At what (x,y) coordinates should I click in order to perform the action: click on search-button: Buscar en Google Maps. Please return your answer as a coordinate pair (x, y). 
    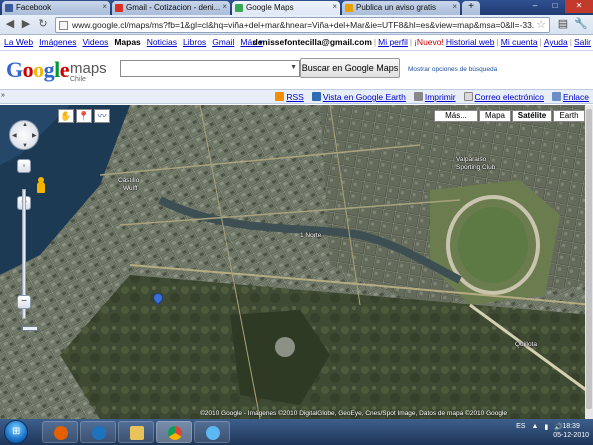
    Looking at the image, I should click on (350, 68).